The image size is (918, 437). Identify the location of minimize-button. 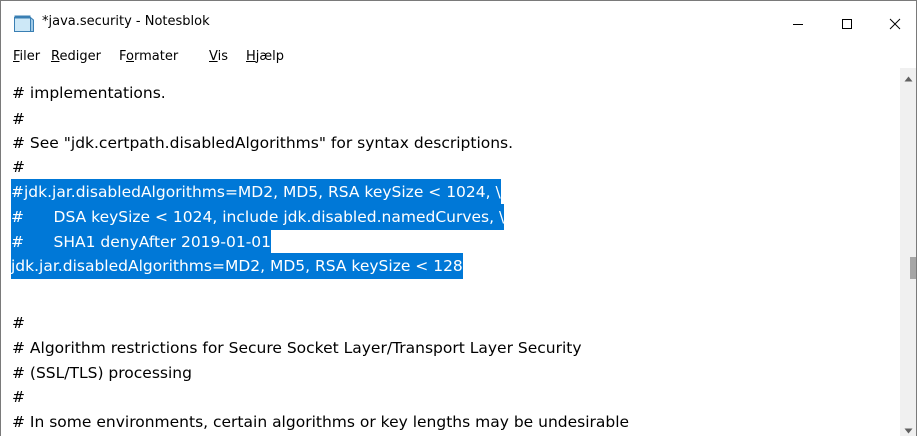
(798, 24).